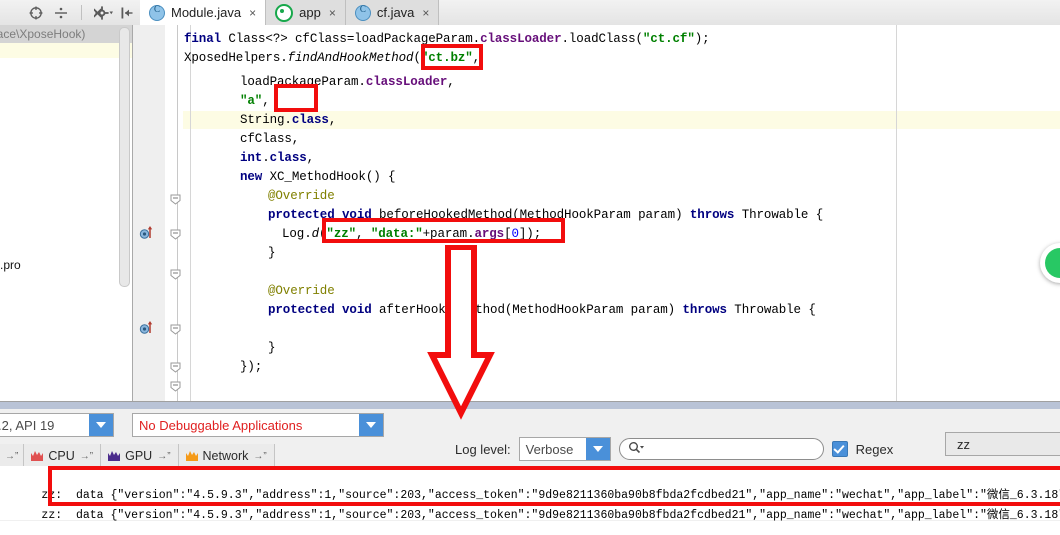  I want to click on editor-tab-strip: Module.java × app × cf.java ×, so click(290, 12).